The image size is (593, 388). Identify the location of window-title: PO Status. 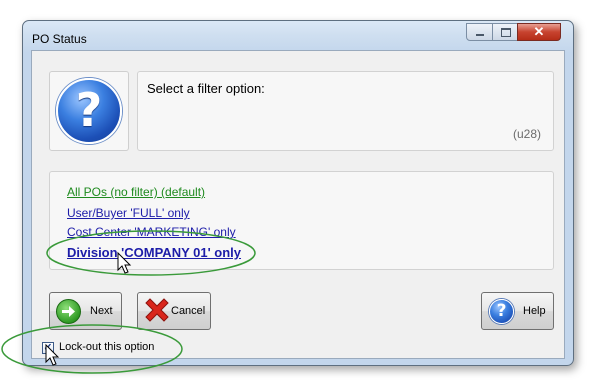
(59, 39).